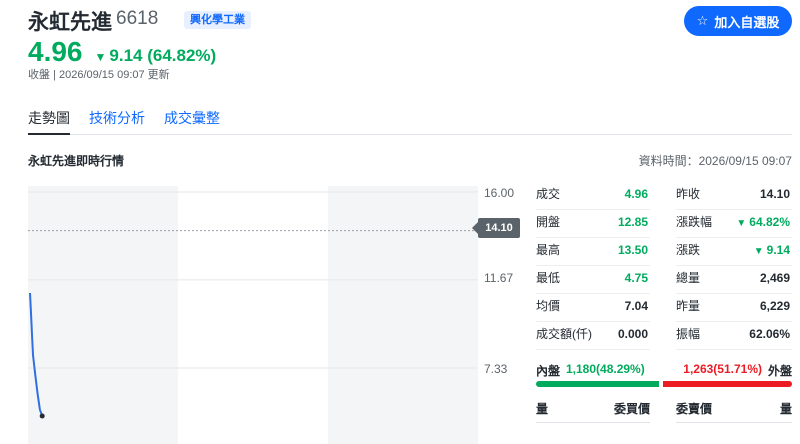 This screenshot has width=800, height=444. Describe the element at coordinates (163, 55) in the screenshot. I see `price-change-value: 9.14 (64.82%)` at that location.